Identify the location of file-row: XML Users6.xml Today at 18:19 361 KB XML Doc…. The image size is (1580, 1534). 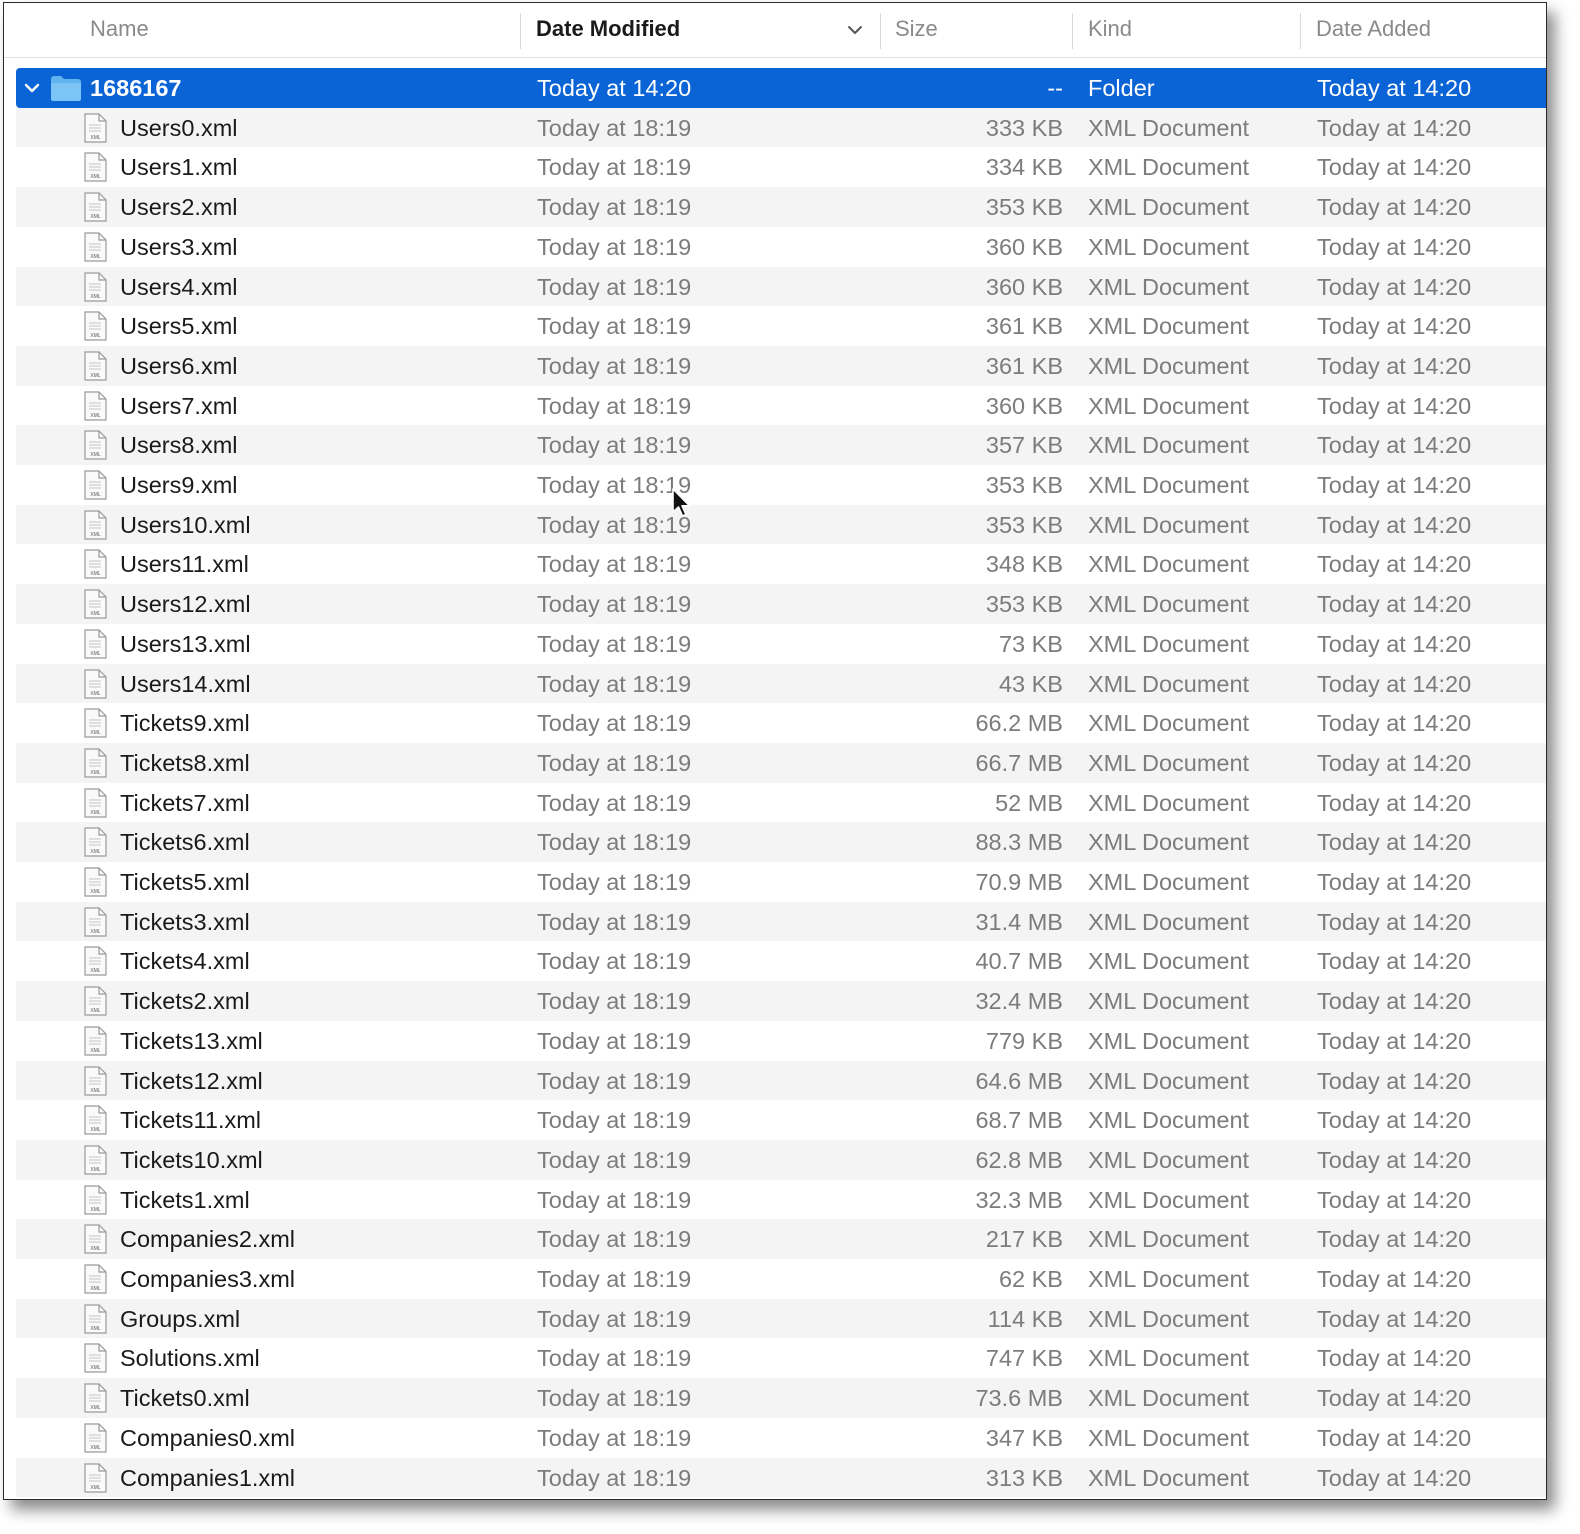
(781, 365).